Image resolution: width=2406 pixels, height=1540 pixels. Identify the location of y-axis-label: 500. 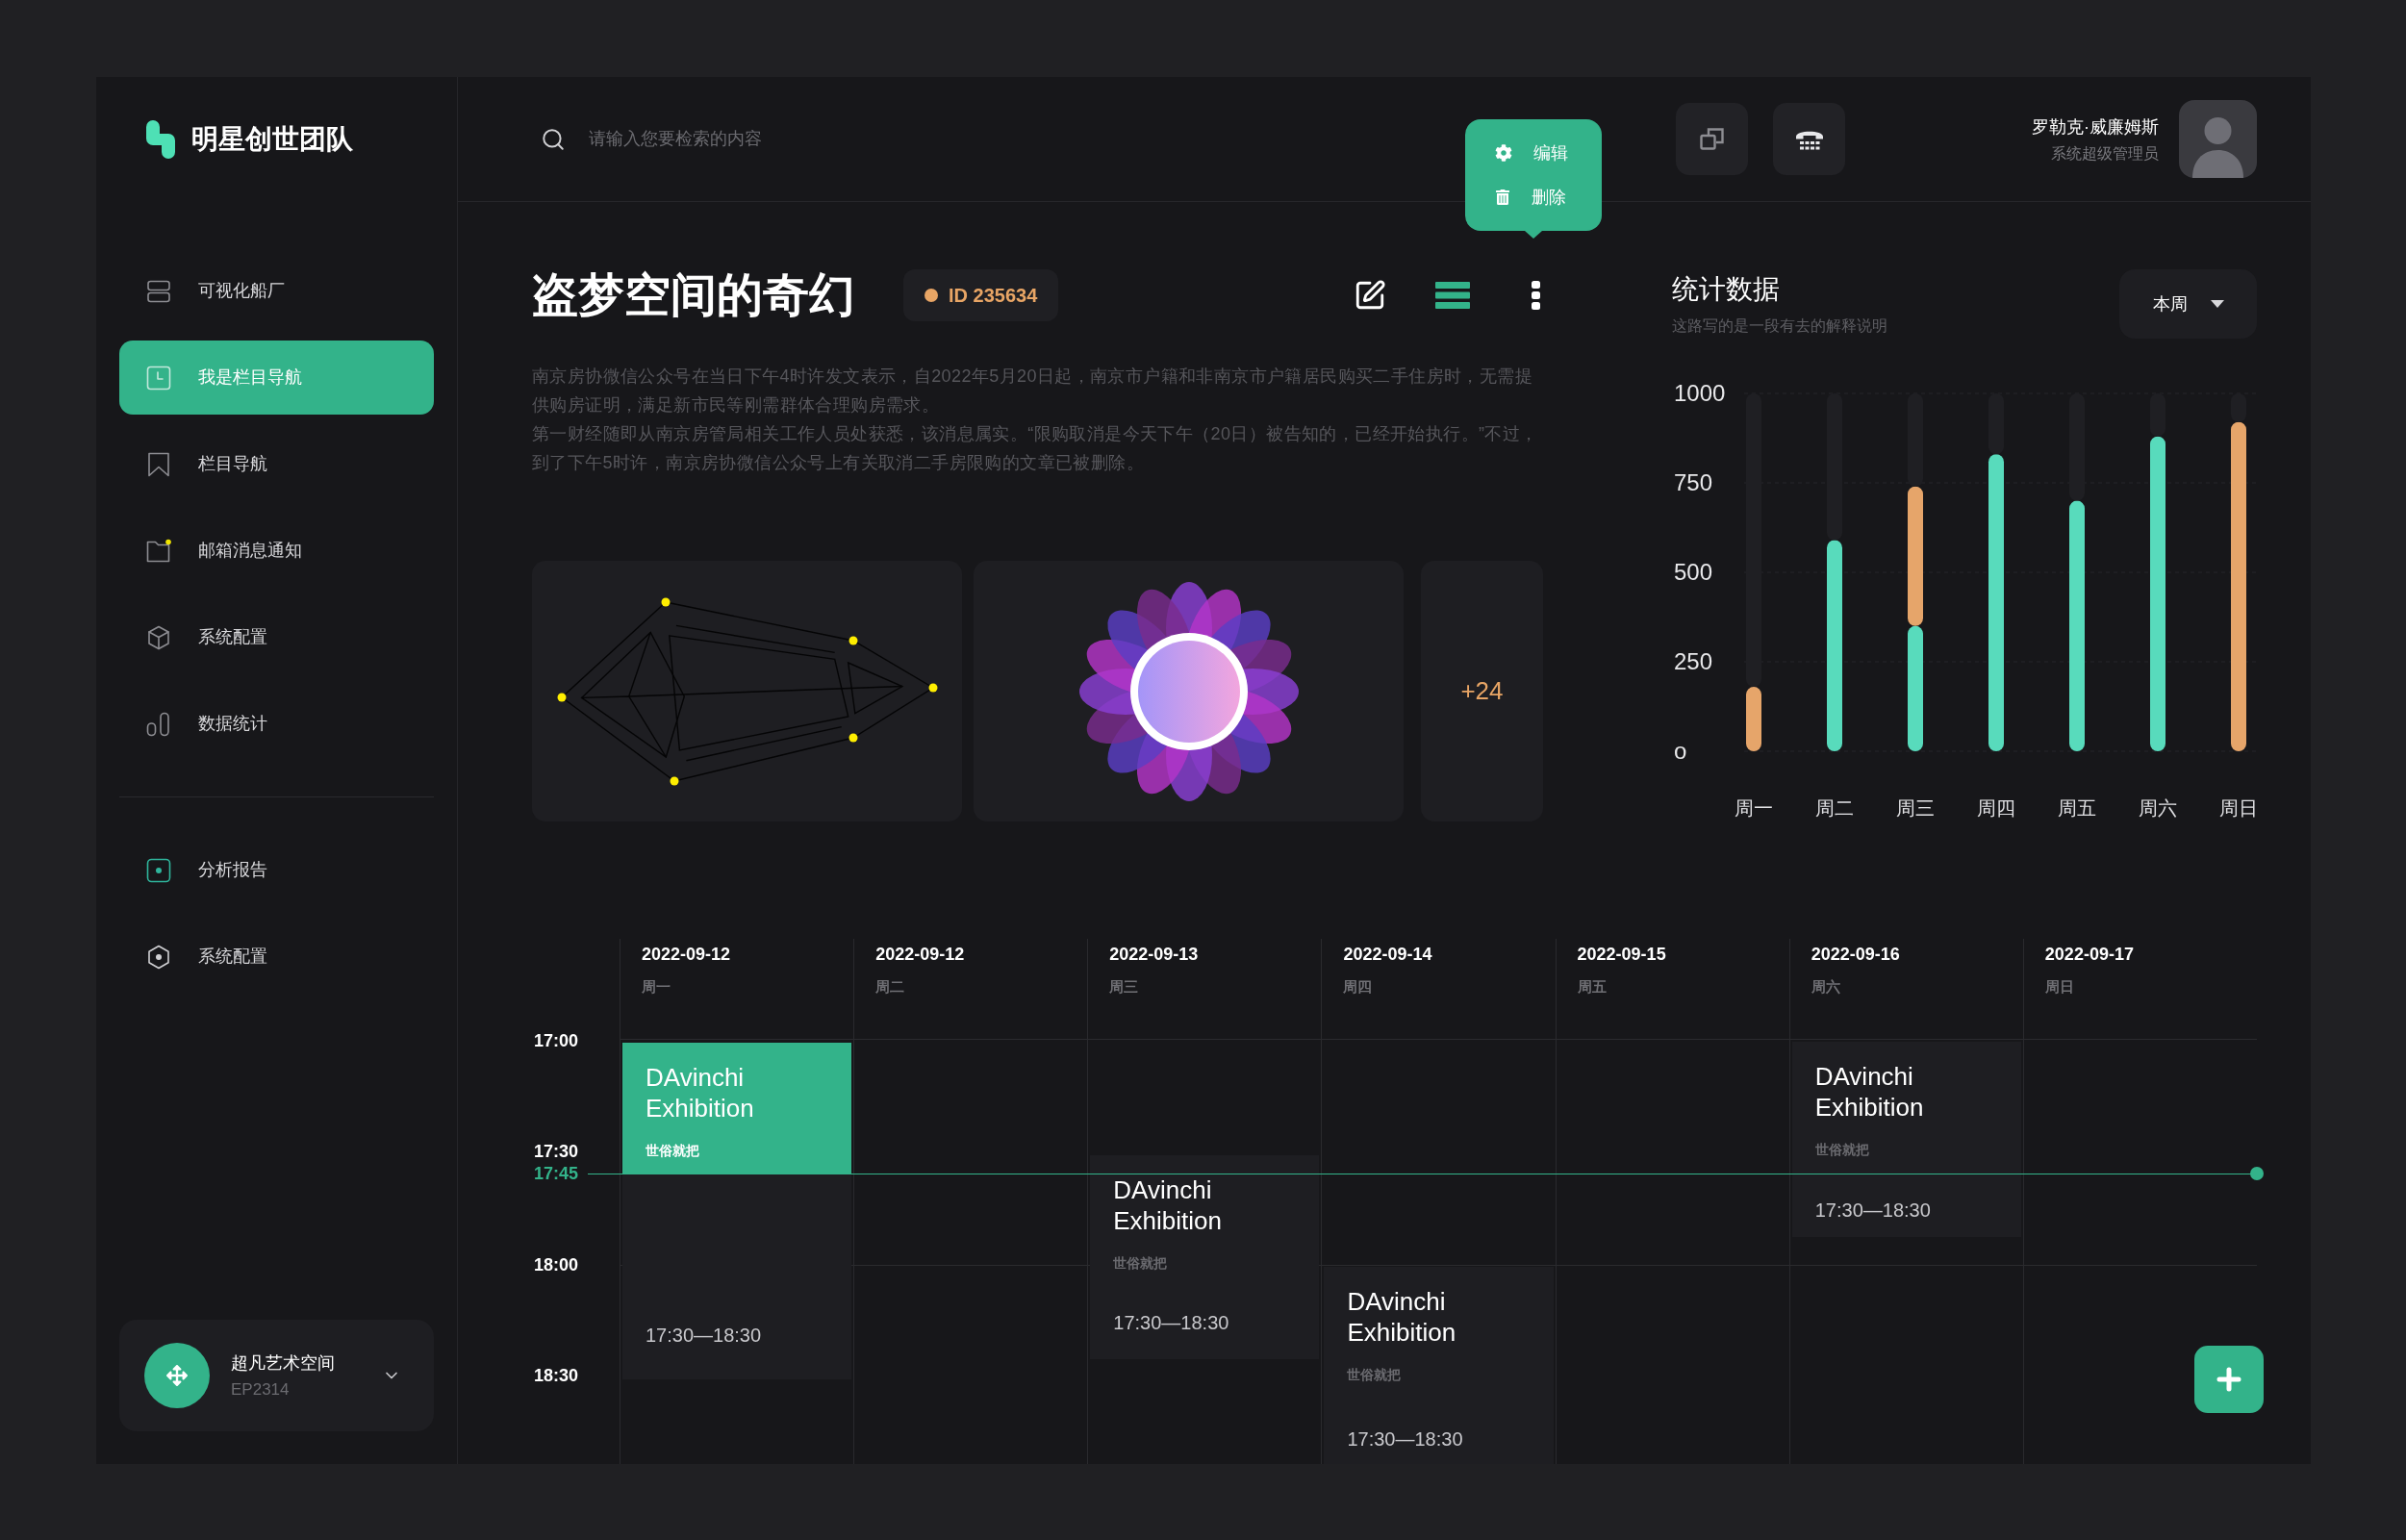
(1693, 572).